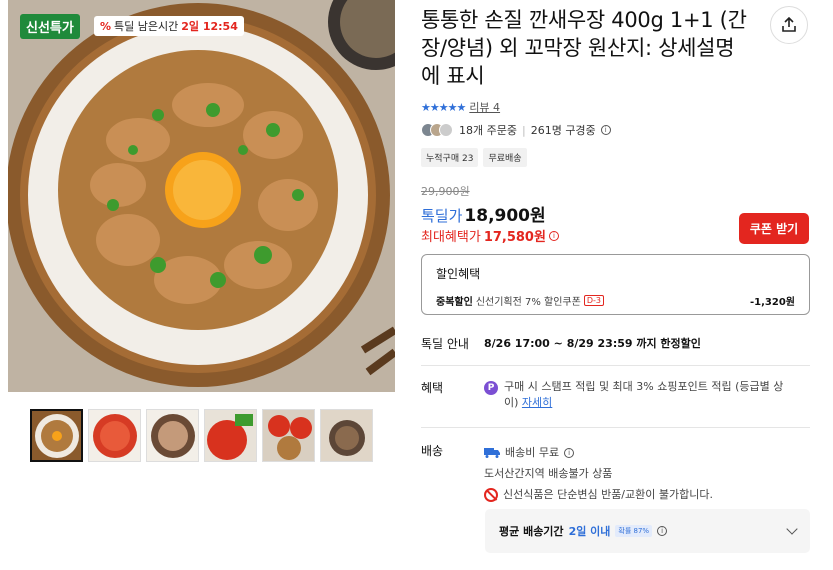 The height and width of the screenshot is (570, 833). I want to click on d-day-badge: D-3, so click(593, 300).